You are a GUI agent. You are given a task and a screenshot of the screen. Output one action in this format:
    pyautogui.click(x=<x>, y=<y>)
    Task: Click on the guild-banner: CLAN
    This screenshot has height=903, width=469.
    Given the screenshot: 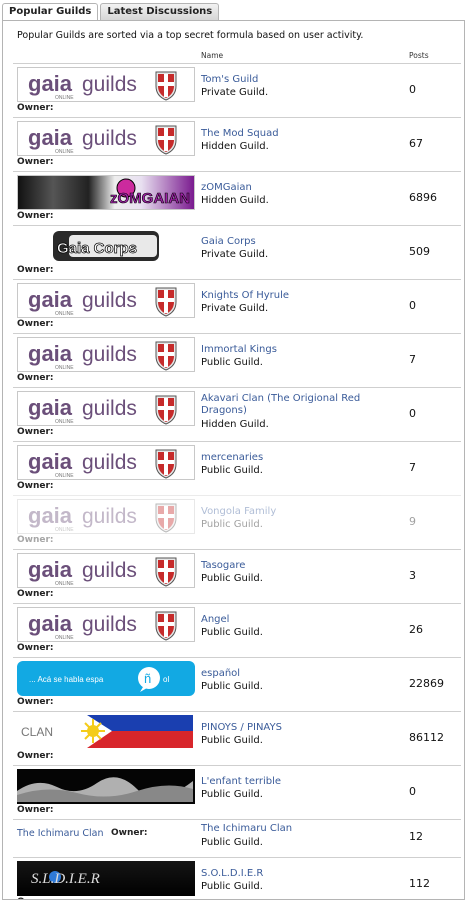 What is the action you would take?
    pyautogui.click(x=106, y=732)
    